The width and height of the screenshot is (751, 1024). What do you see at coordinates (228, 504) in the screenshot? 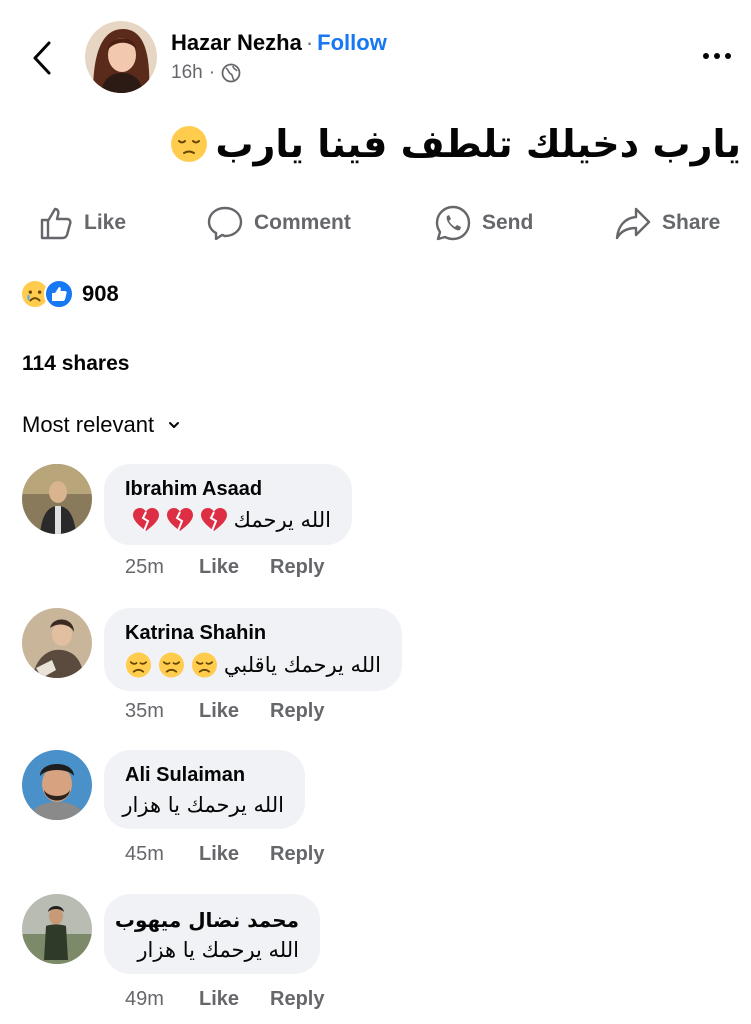
I see `comment-bubble: Ibrahim Asaad الله يرحمك` at bounding box center [228, 504].